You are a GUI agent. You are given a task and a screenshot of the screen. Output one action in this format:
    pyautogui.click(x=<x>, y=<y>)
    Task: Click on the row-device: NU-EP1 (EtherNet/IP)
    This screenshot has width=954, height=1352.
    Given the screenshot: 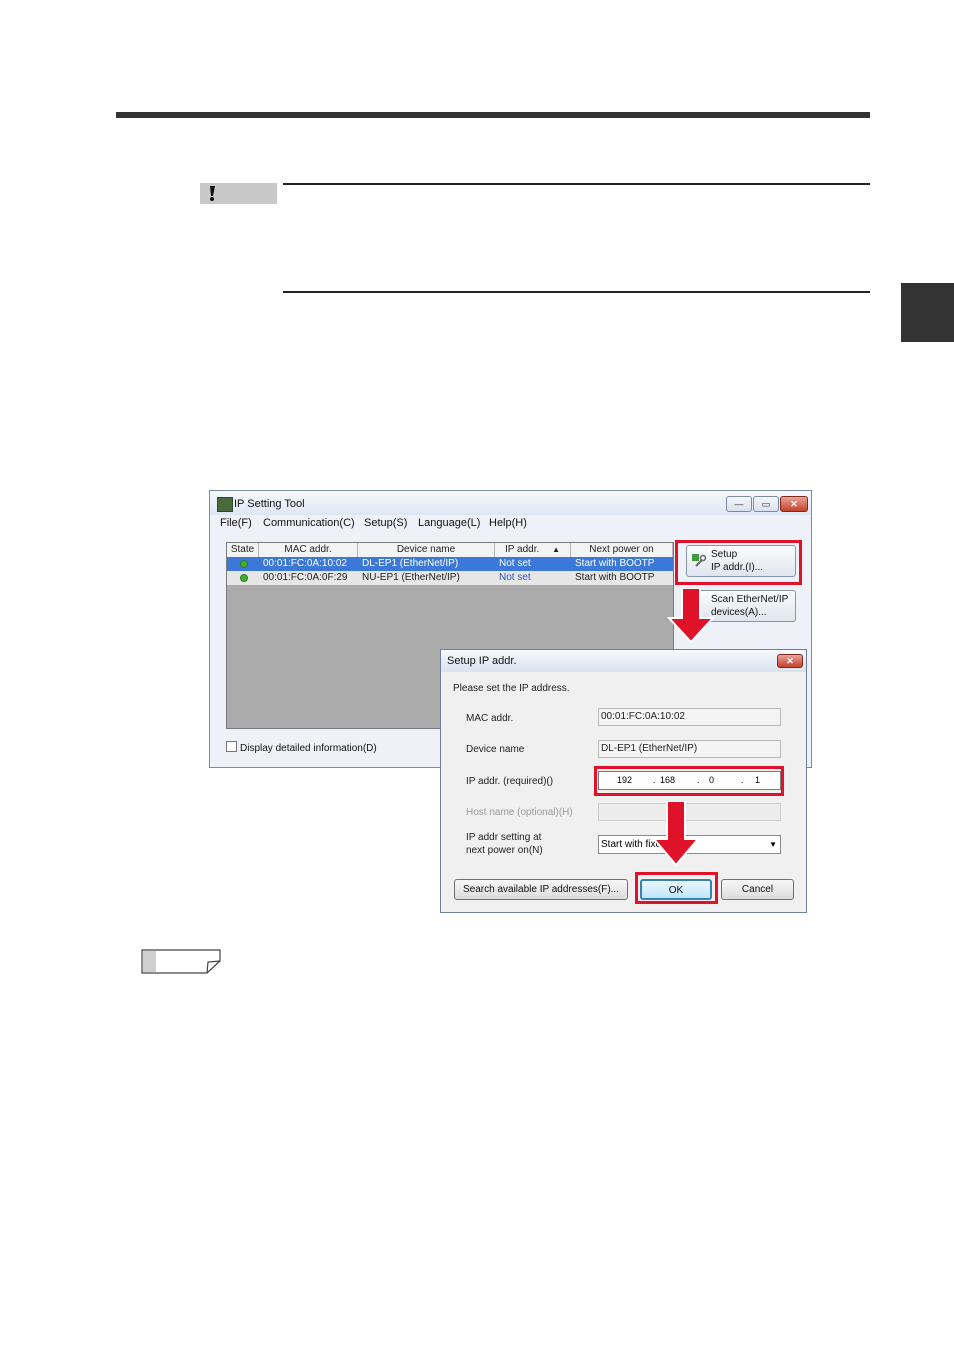 What is the action you would take?
    pyautogui.click(x=411, y=577)
    